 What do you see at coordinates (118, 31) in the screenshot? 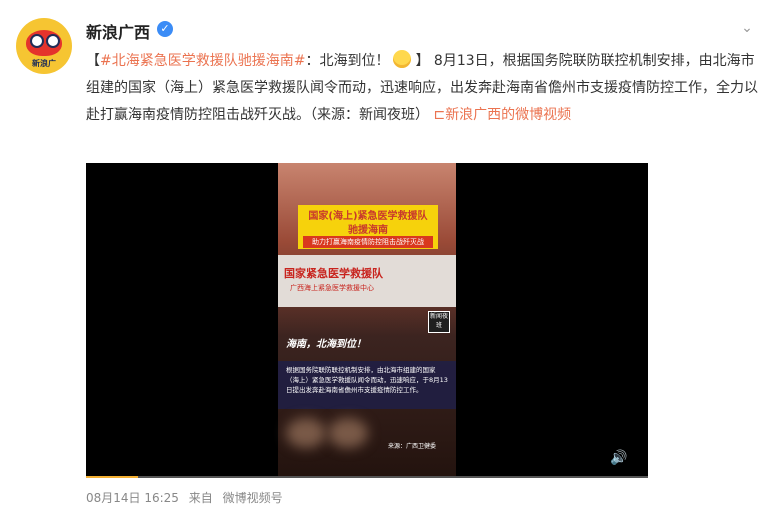
I see `author-name: 新浪广西` at bounding box center [118, 31].